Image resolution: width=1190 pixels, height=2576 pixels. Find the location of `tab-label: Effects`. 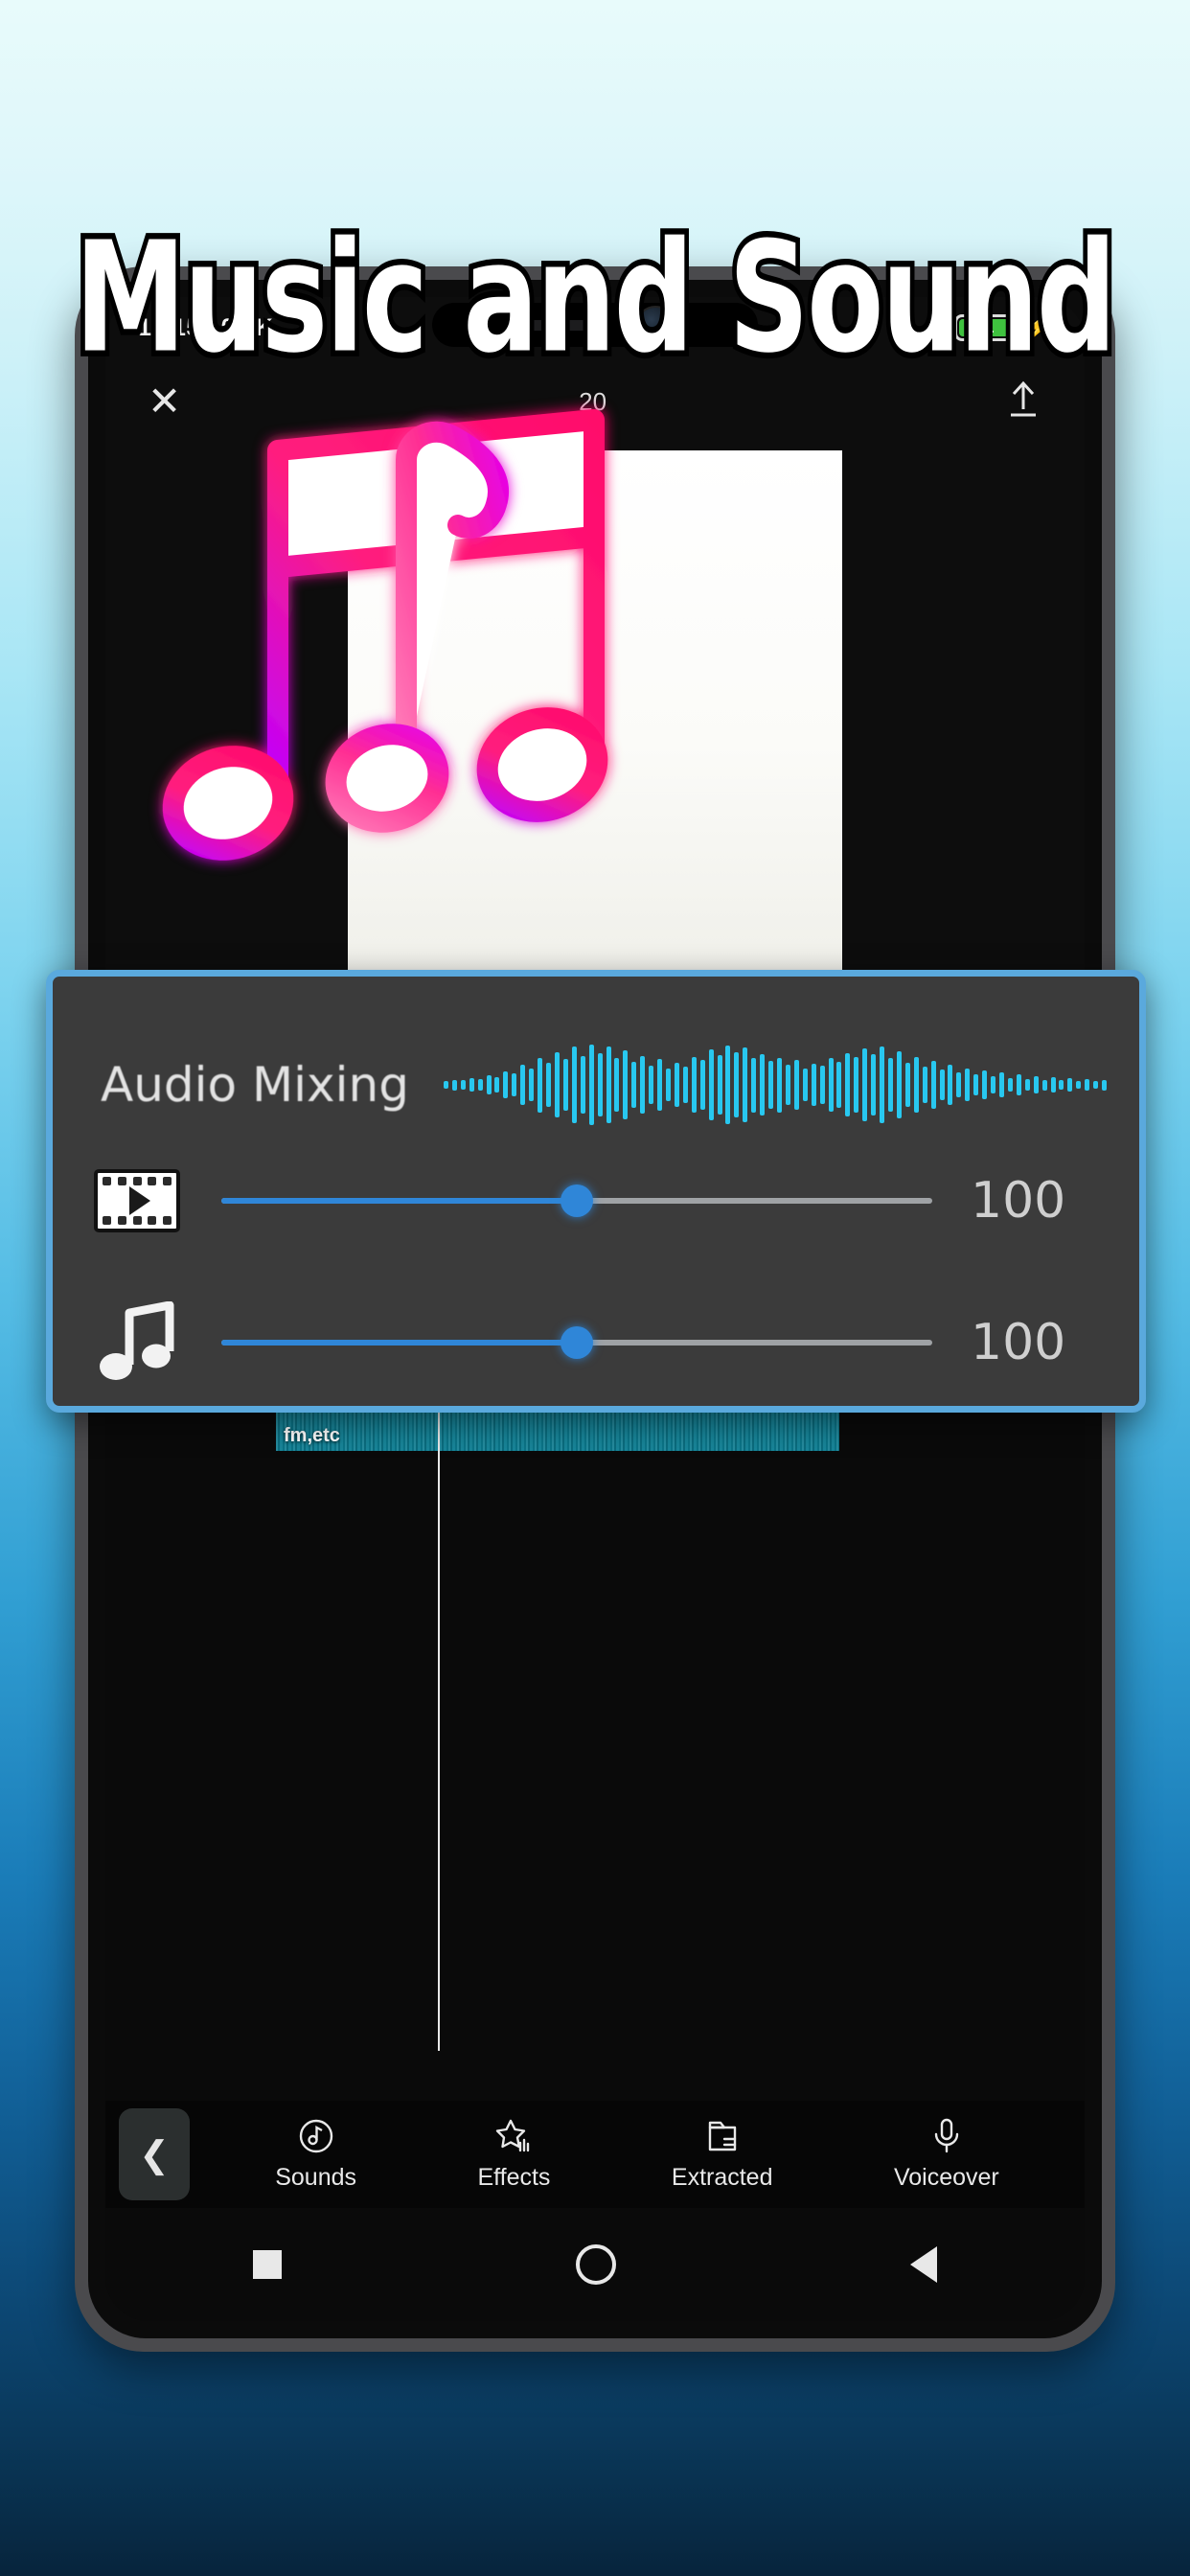

tab-label: Effects is located at coordinates (514, 2177).